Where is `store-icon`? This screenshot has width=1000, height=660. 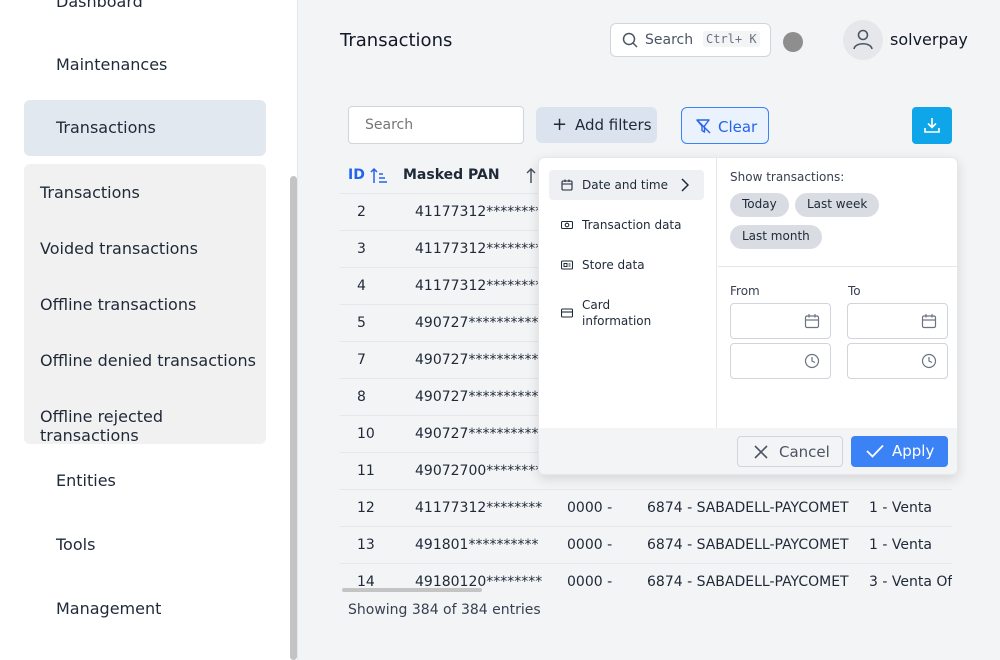 store-icon is located at coordinates (567, 265).